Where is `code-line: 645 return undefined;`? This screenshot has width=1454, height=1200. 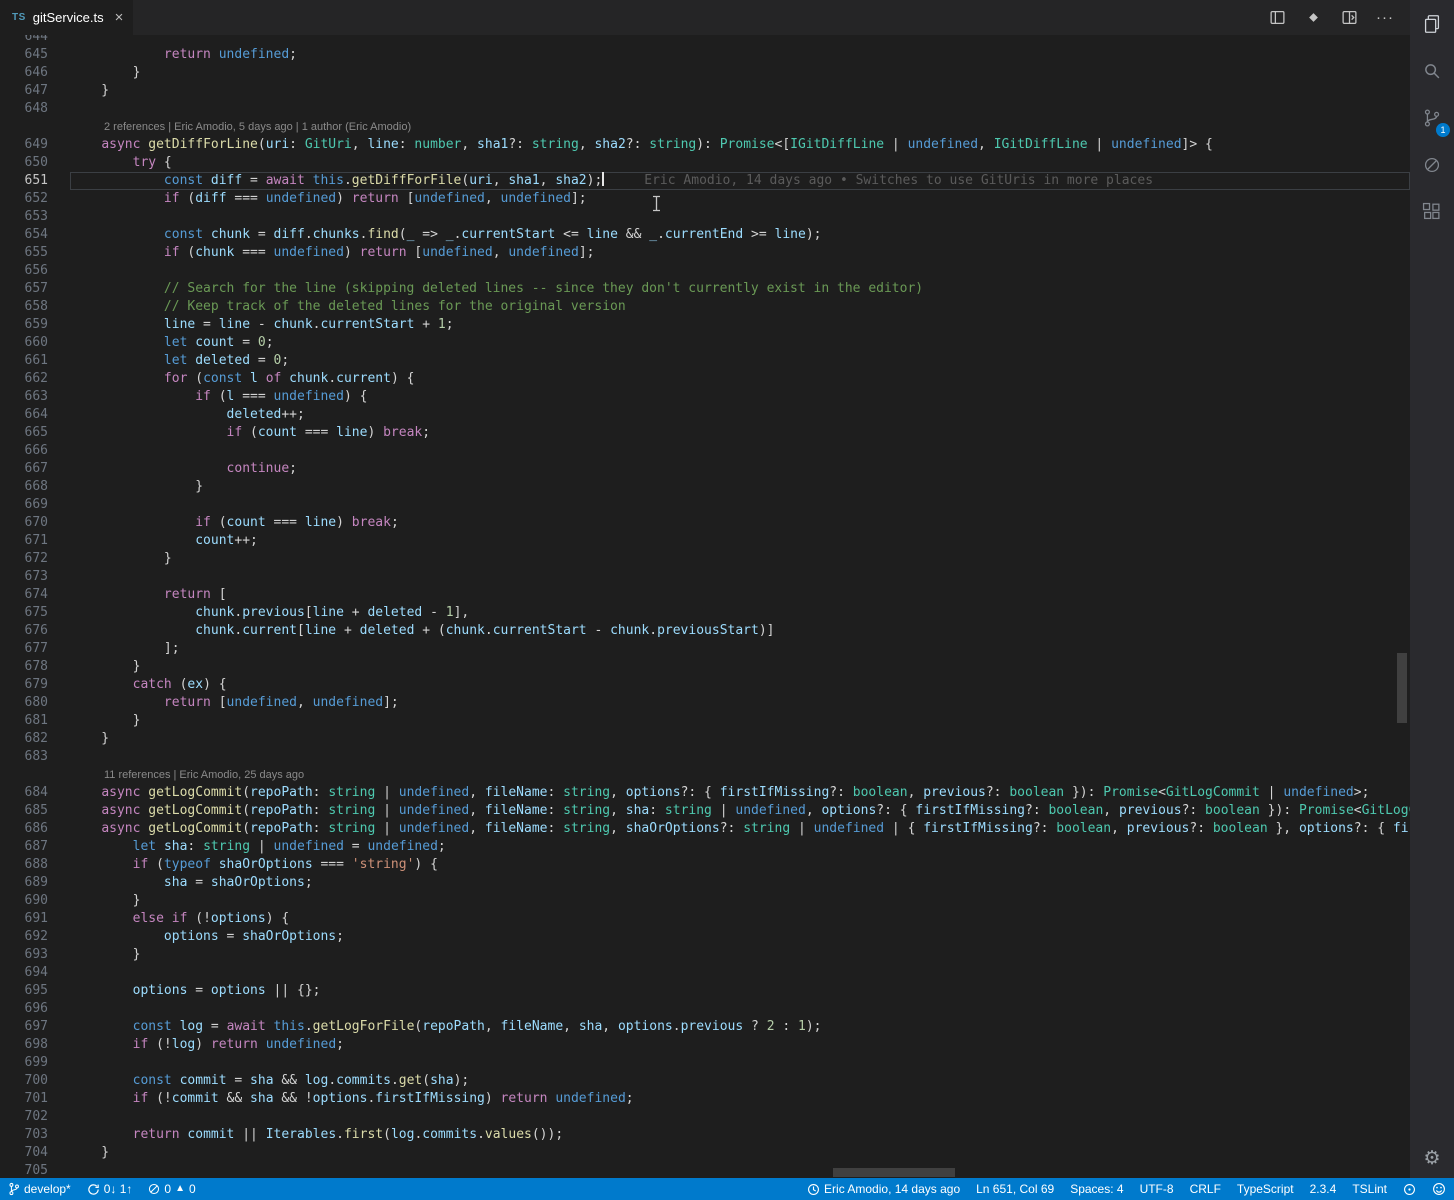 code-line: 645 return undefined; is located at coordinates (705, 55).